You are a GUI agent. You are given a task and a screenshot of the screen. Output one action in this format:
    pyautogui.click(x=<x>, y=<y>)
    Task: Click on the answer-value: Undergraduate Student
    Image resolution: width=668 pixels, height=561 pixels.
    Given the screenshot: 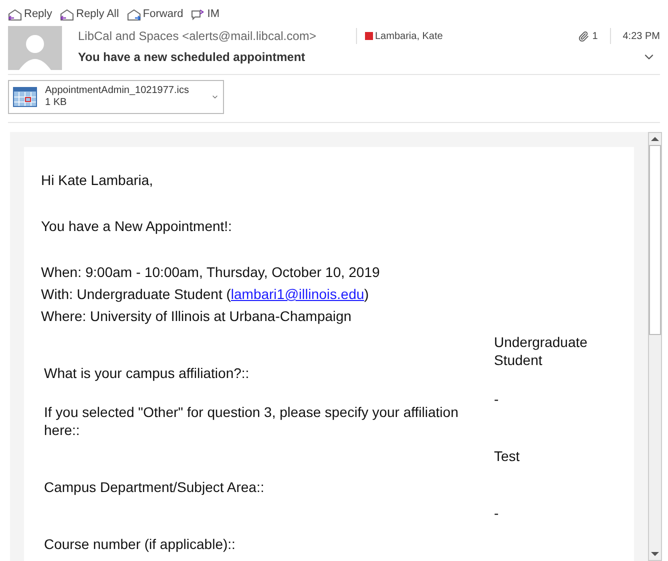 What is the action you would take?
    pyautogui.click(x=541, y=351)
    